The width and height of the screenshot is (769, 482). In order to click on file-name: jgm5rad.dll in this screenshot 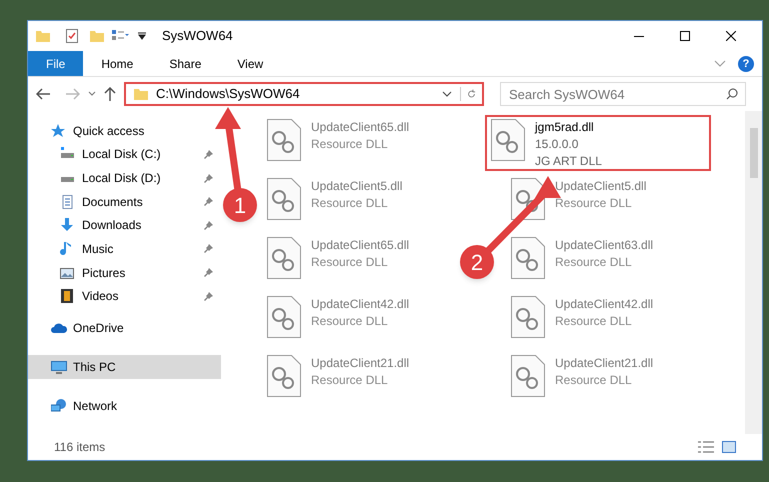, I will do `click(565, 127)`.